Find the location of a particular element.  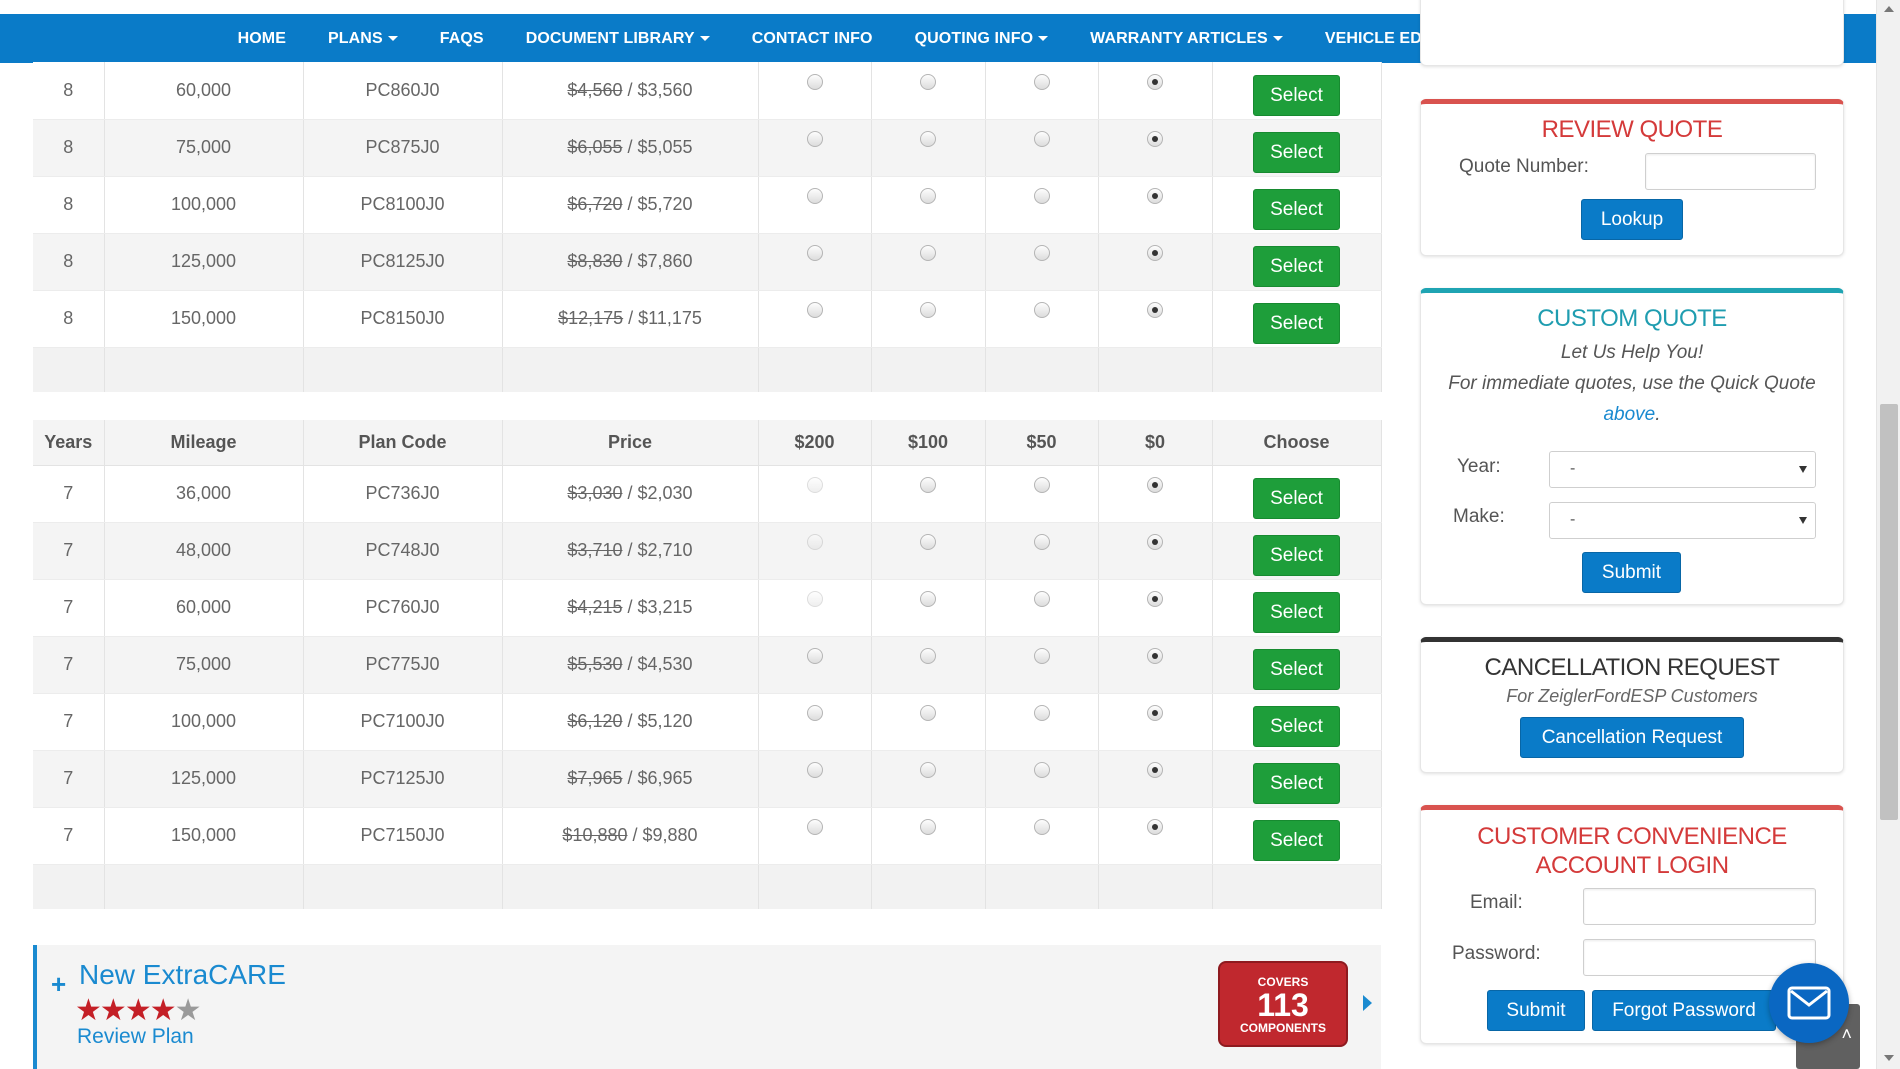

email-input is located at coordinates (1699, 906).